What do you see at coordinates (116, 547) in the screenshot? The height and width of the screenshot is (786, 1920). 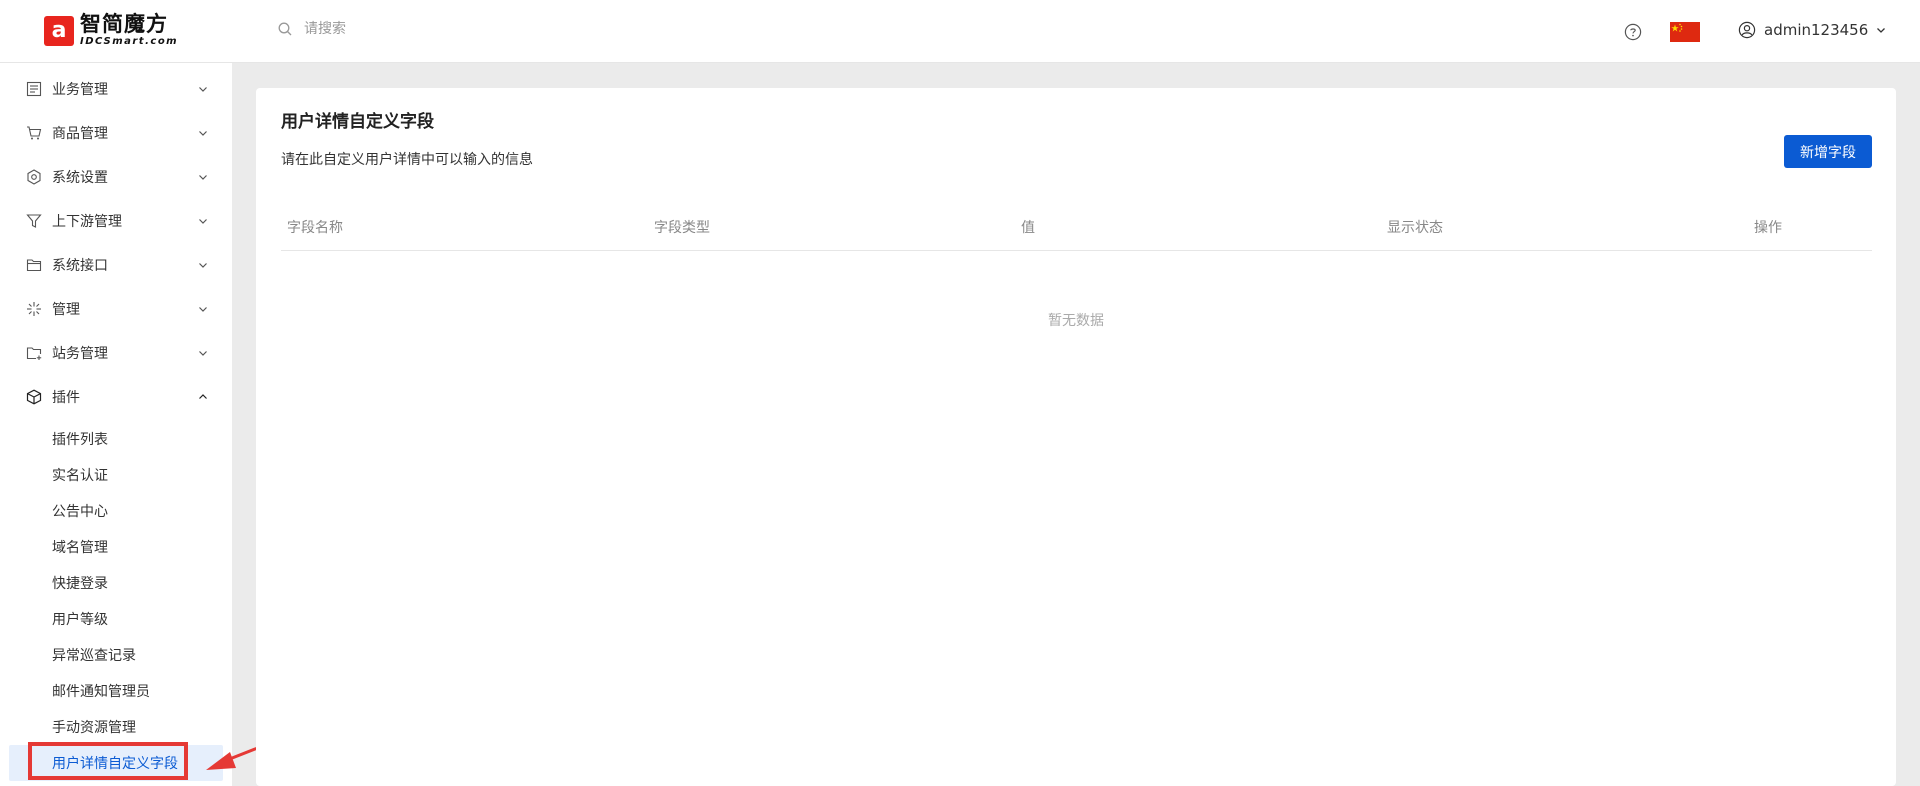 I see `sidebar-subitem-domains: 域名管理` at bounding box center [116, 547].